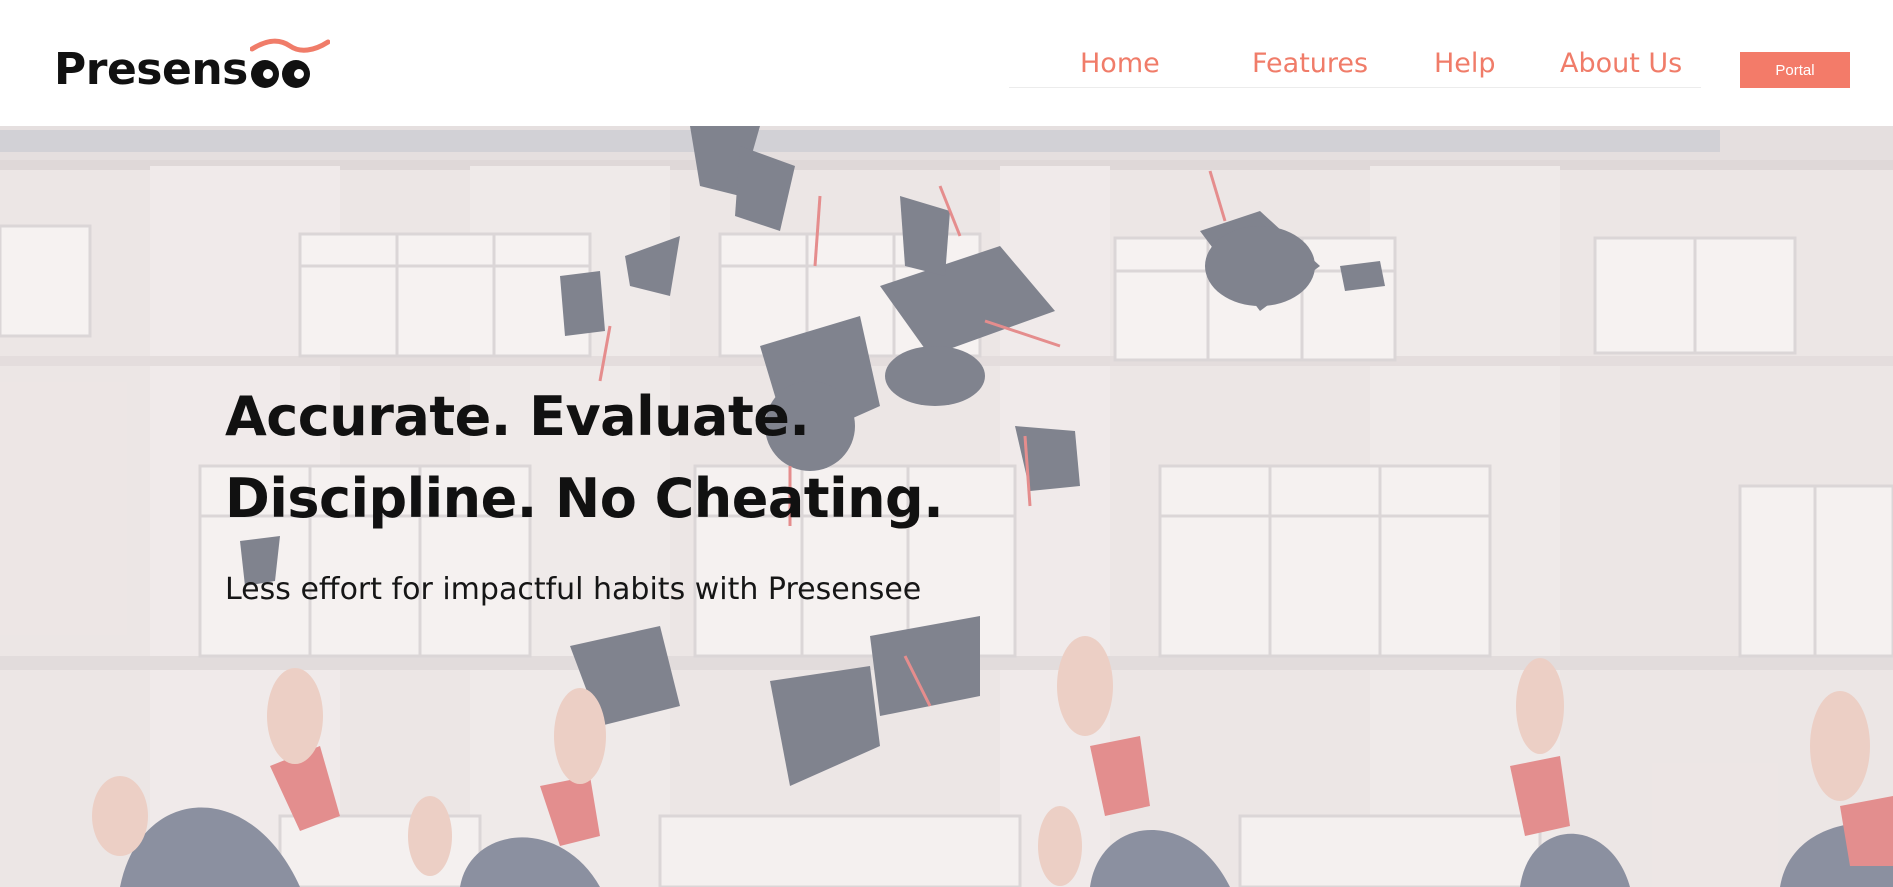 The height and width of the screenshot is (887, 1893). I want to click on logo-wordmark: Presens, so click(151, 69).